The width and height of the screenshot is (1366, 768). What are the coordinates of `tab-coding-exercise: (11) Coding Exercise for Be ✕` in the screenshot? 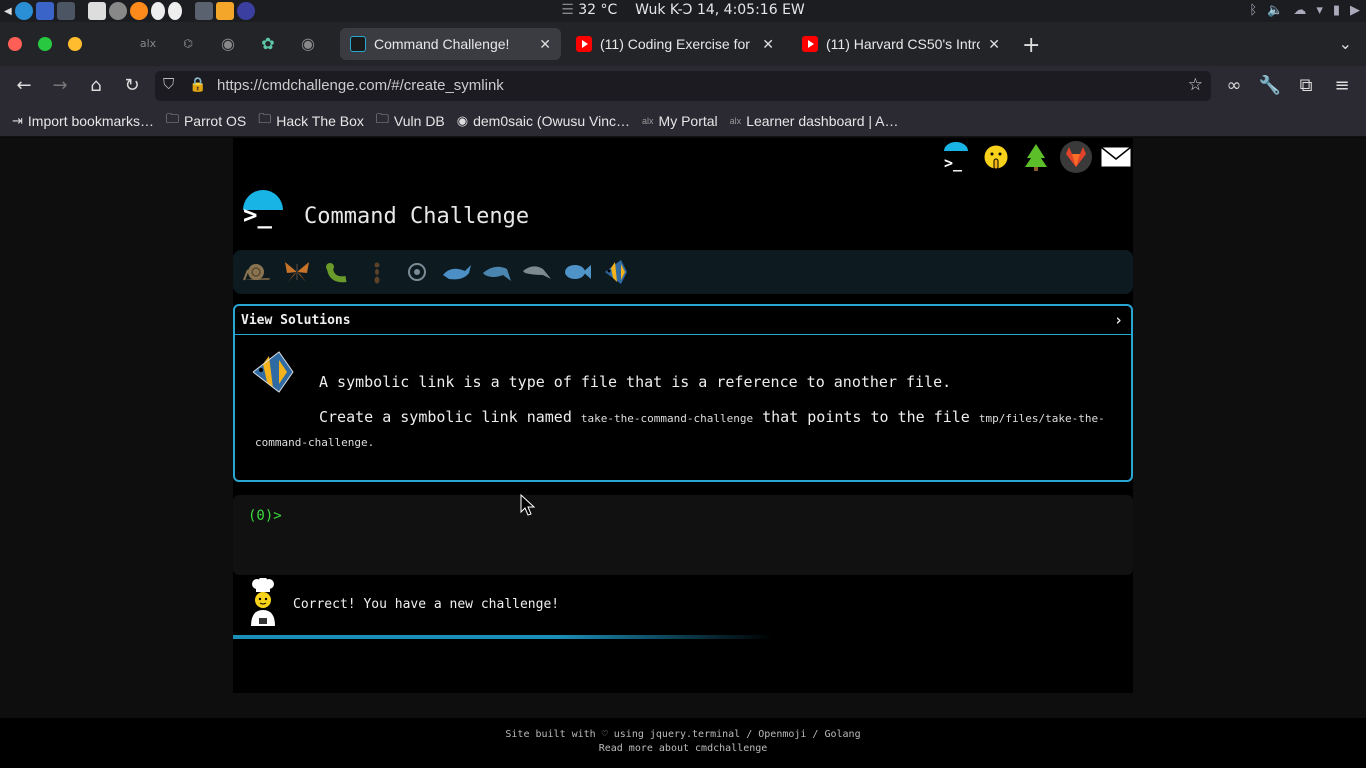 It's located at (675, 44).